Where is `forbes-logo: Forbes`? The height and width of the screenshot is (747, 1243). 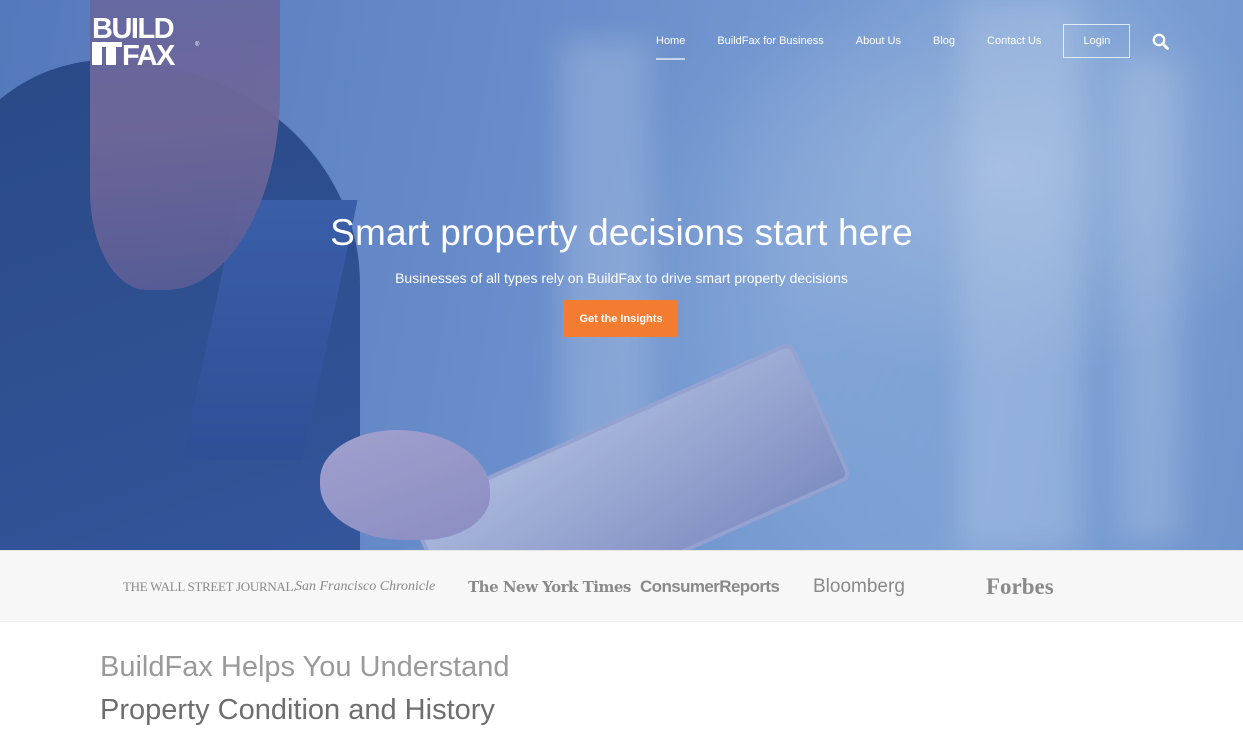 forbes-logo: Forbes is located at coordinates (1020, 586).